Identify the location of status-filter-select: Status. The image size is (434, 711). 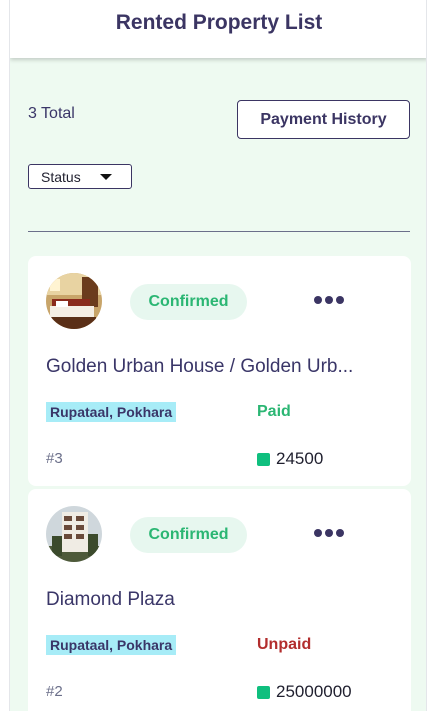
(80, 176).